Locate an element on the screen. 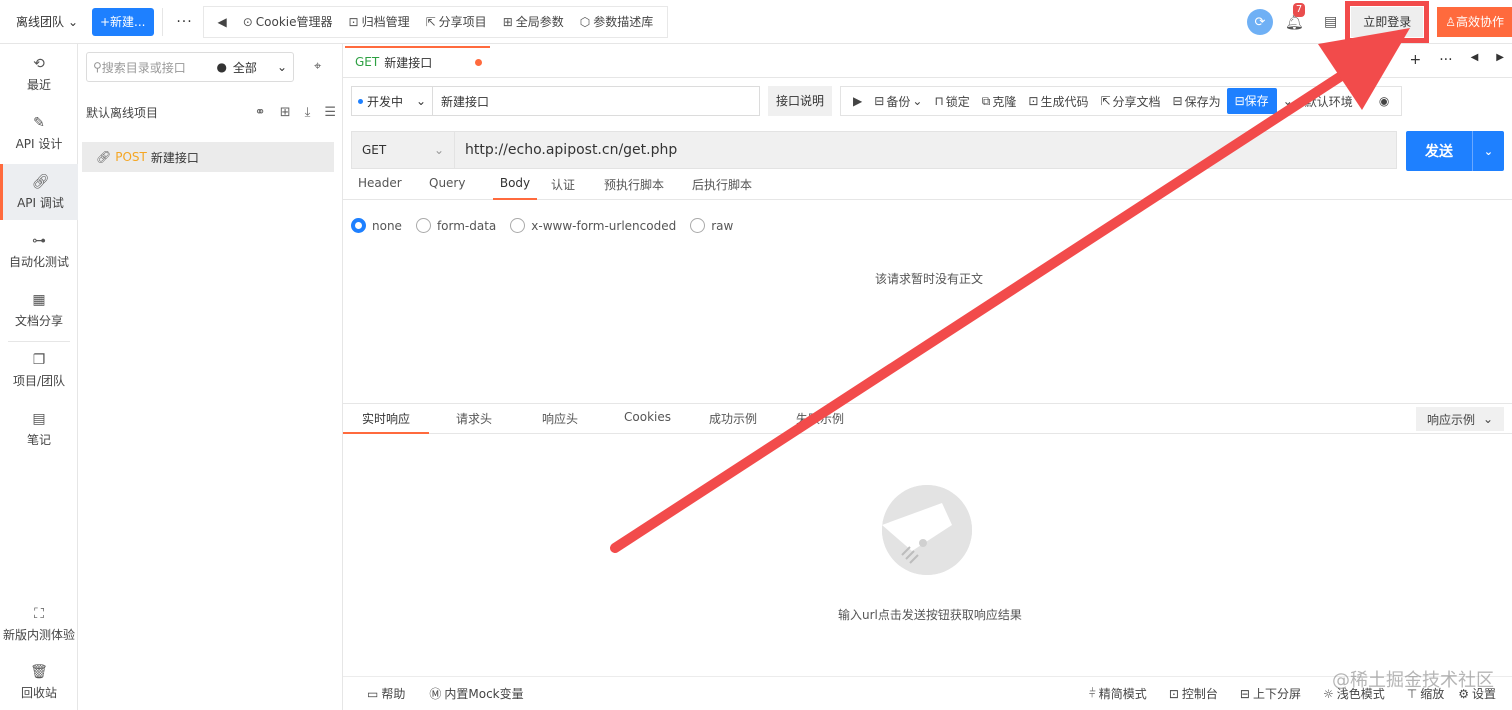 This screenshot has height=710, width=1512. filter-select: ● 全部 ⌄ is located at coordinates (251, 67).